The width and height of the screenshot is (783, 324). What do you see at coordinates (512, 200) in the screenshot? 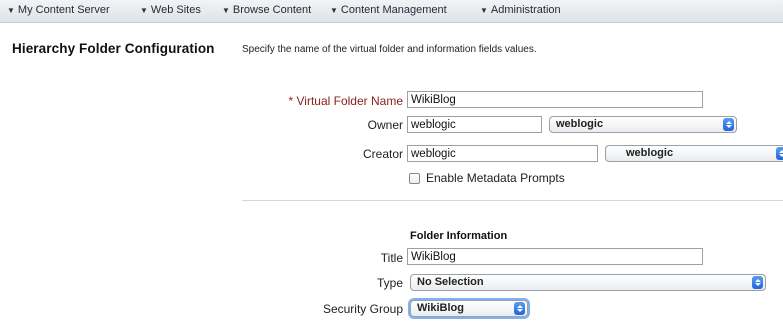
I see `section-divider` at bounding box center [512, 200].